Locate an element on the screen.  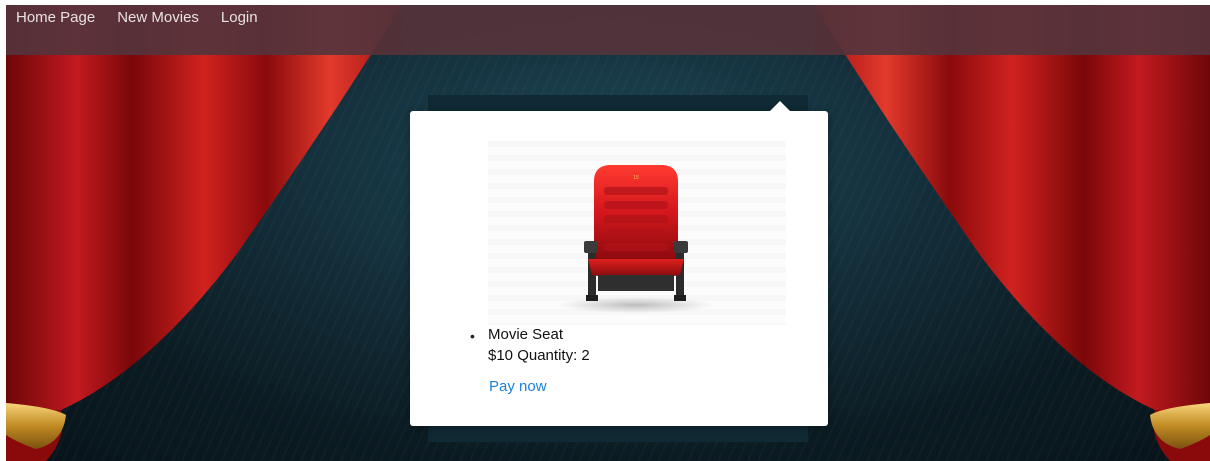
item-quantity-label: Quantity: is located at coordinates (547, 355).